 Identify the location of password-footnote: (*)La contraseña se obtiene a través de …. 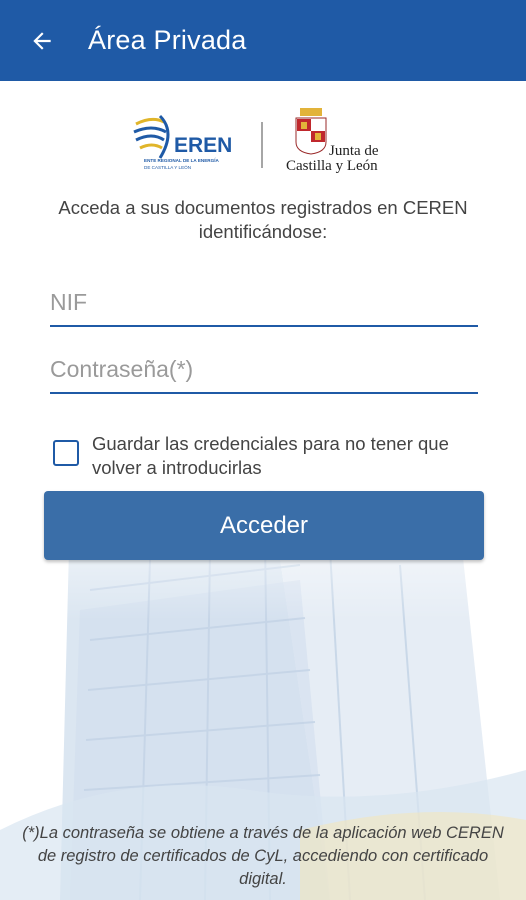
(263, 856).